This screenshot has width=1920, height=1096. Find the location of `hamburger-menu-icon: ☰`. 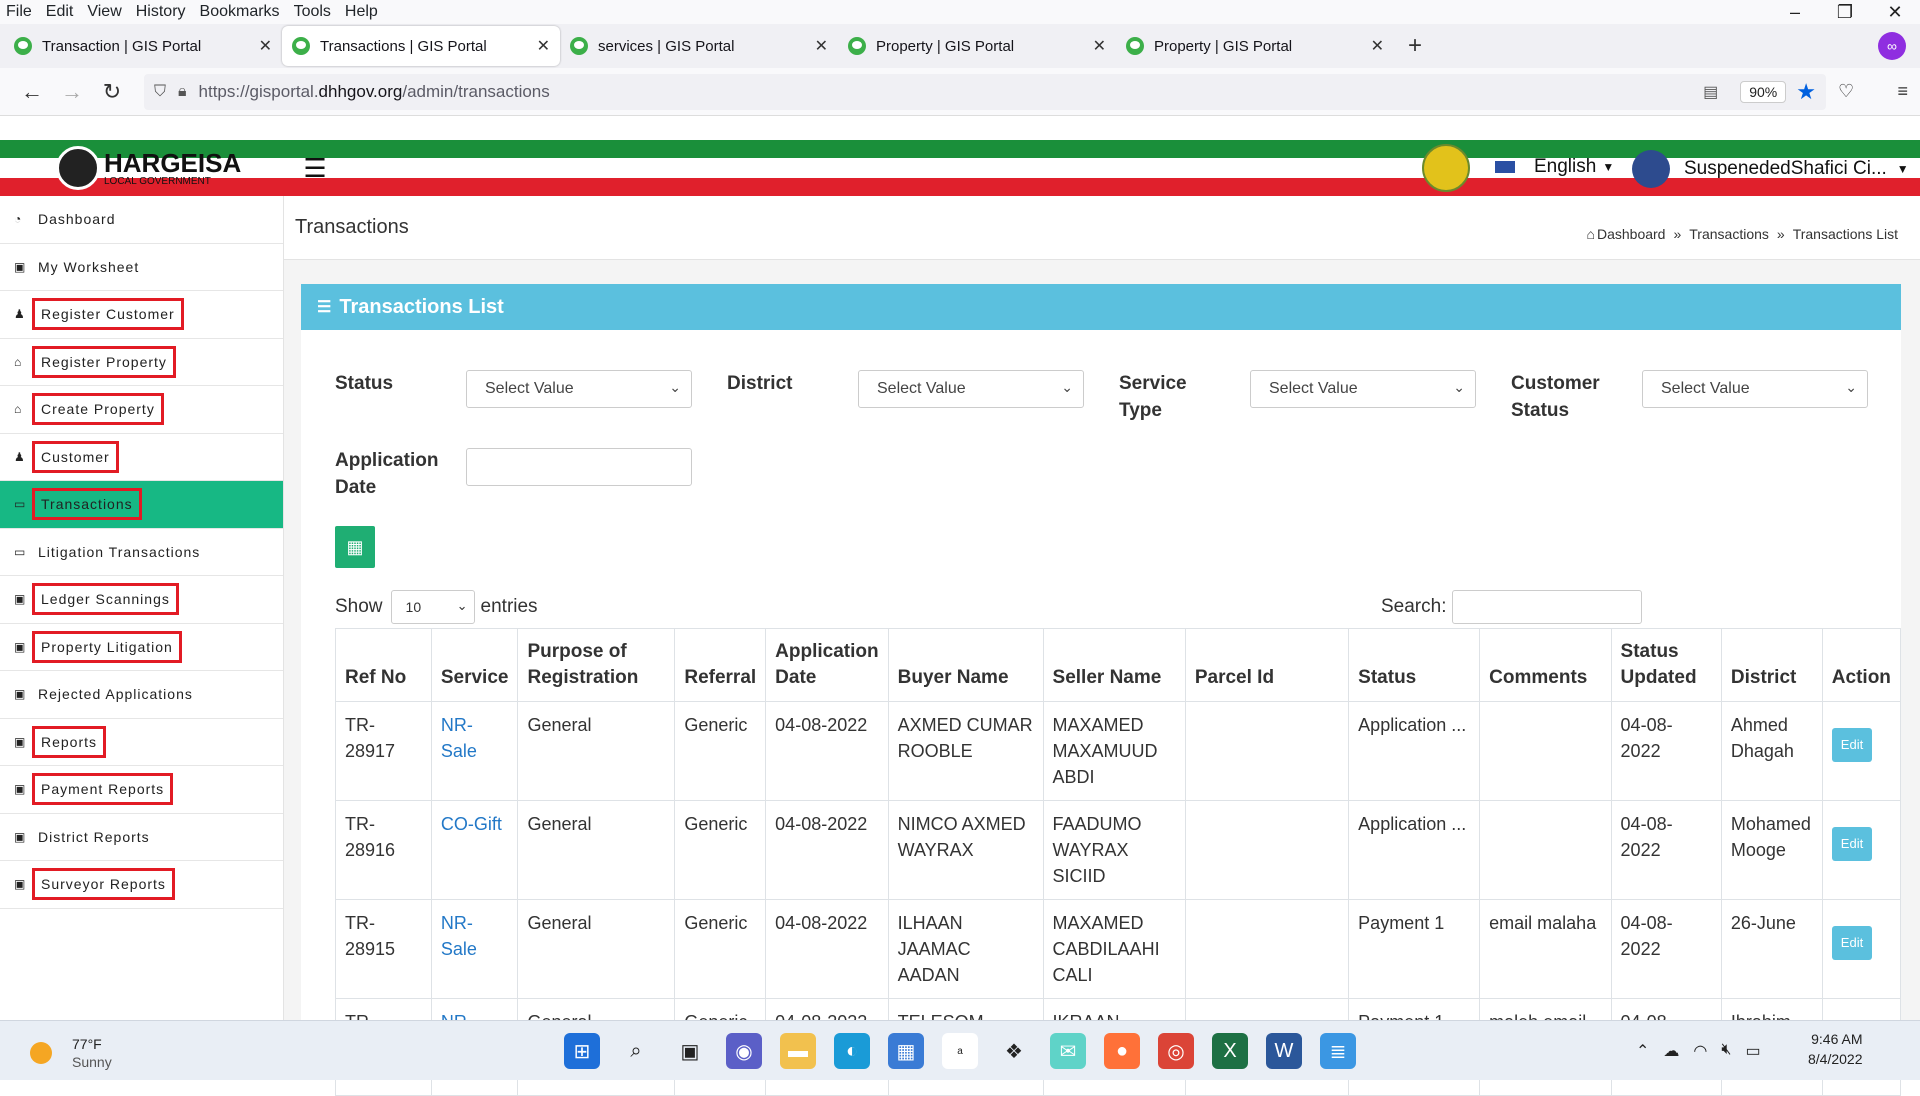

hamburger-menu-icon: ☰ is located at coordinates (315, 168).